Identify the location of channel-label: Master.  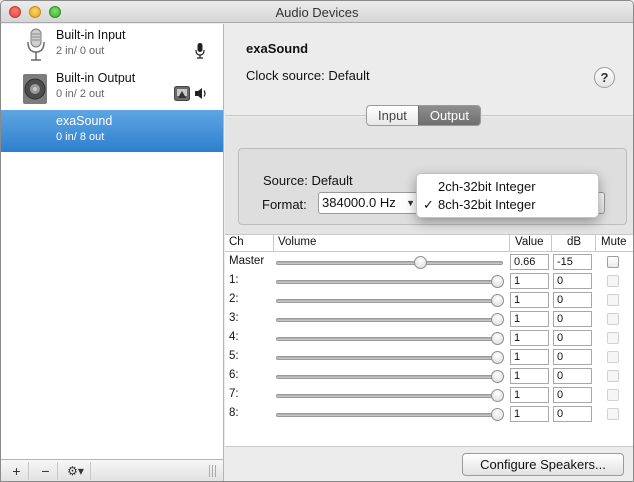
(247, 261).